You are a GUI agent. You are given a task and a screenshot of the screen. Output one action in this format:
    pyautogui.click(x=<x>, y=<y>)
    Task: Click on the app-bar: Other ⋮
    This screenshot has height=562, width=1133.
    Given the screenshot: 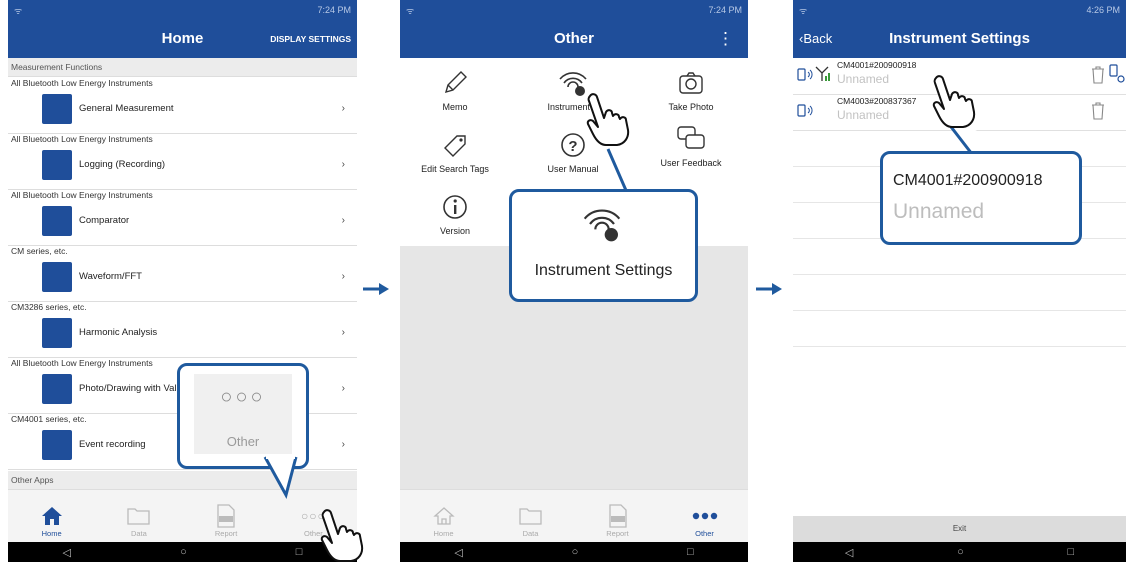 What is the action you would take?
    pyautogui.click(x=574, y=39)
    